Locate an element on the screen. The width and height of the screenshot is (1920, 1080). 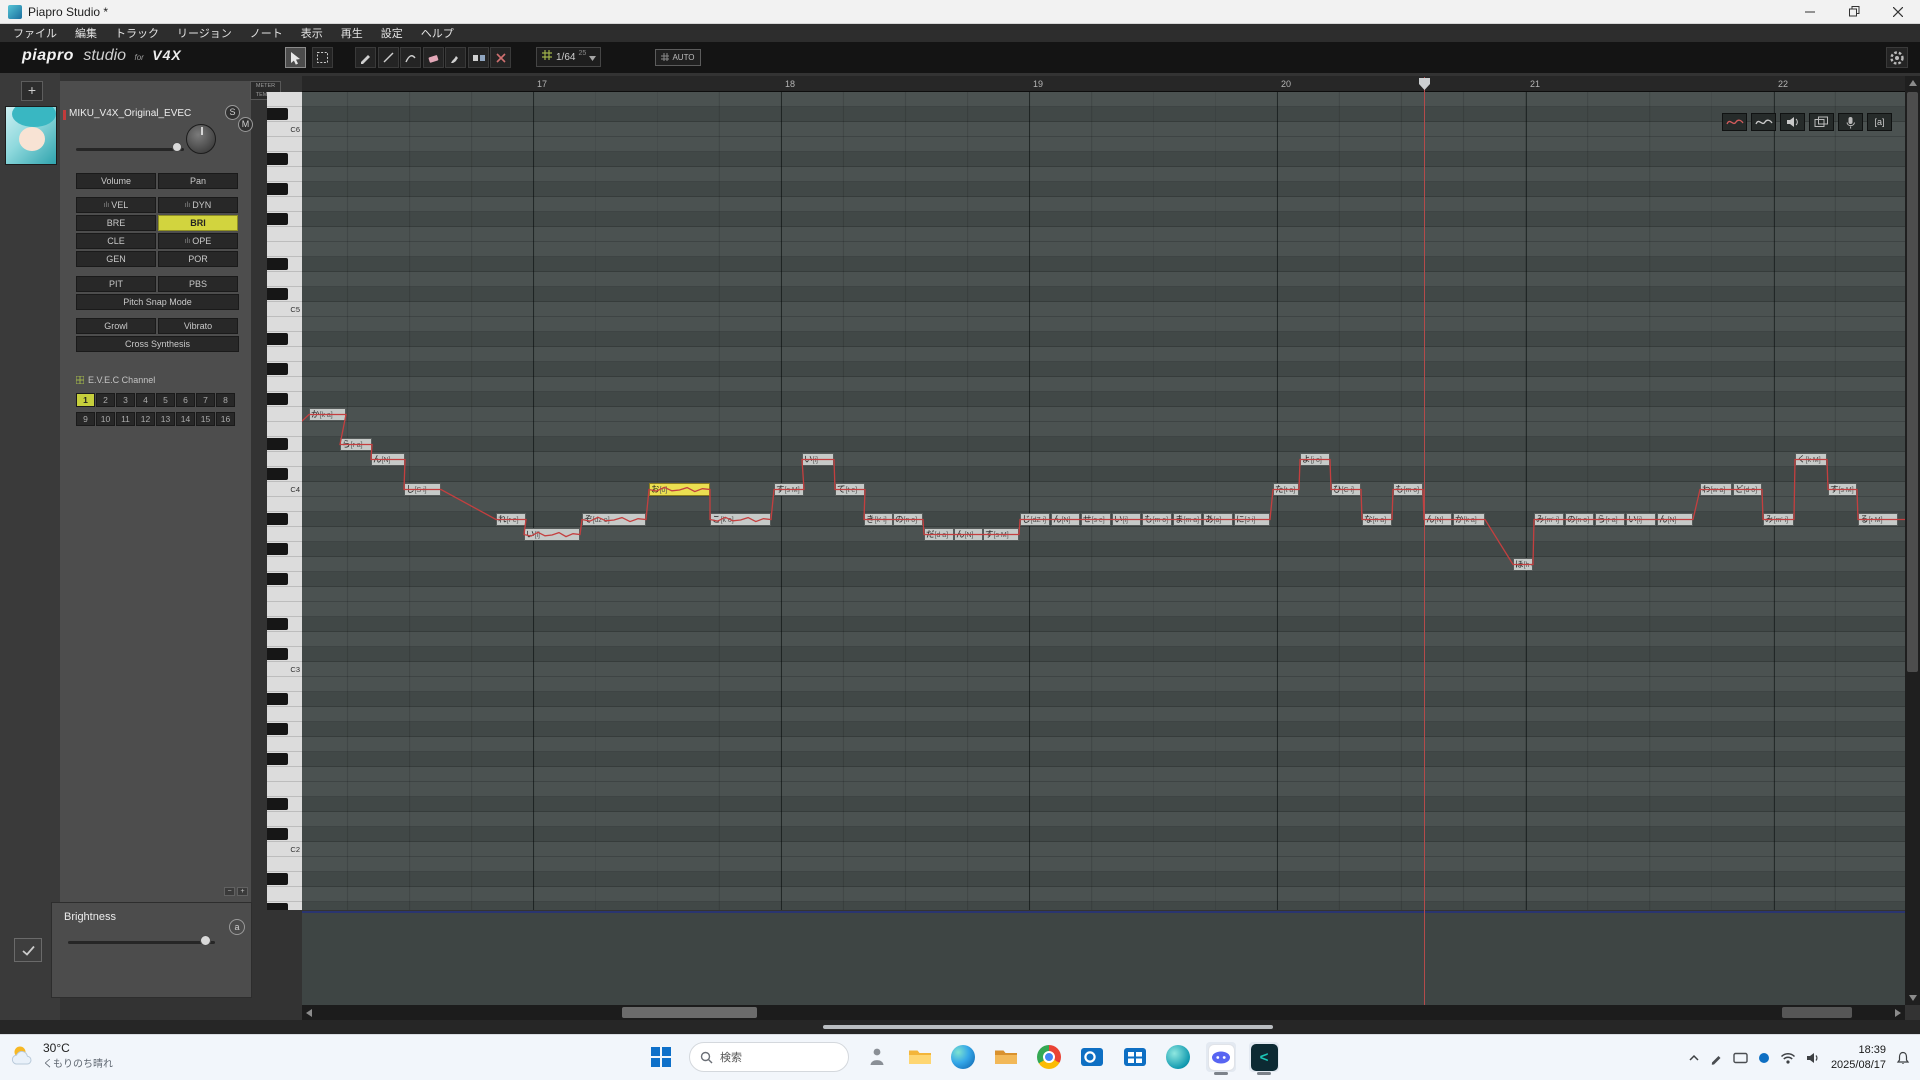
evec-channel-button: 2 is located at coordinates (105, 400).